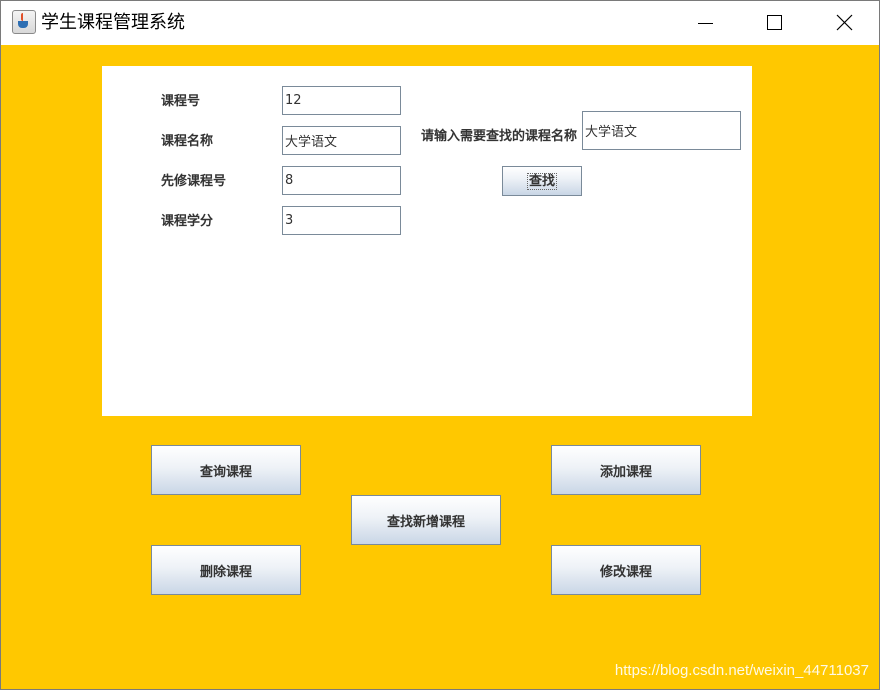 This screenshot has height=690, width=880. I want to click on close-icon, so click(844, 22).